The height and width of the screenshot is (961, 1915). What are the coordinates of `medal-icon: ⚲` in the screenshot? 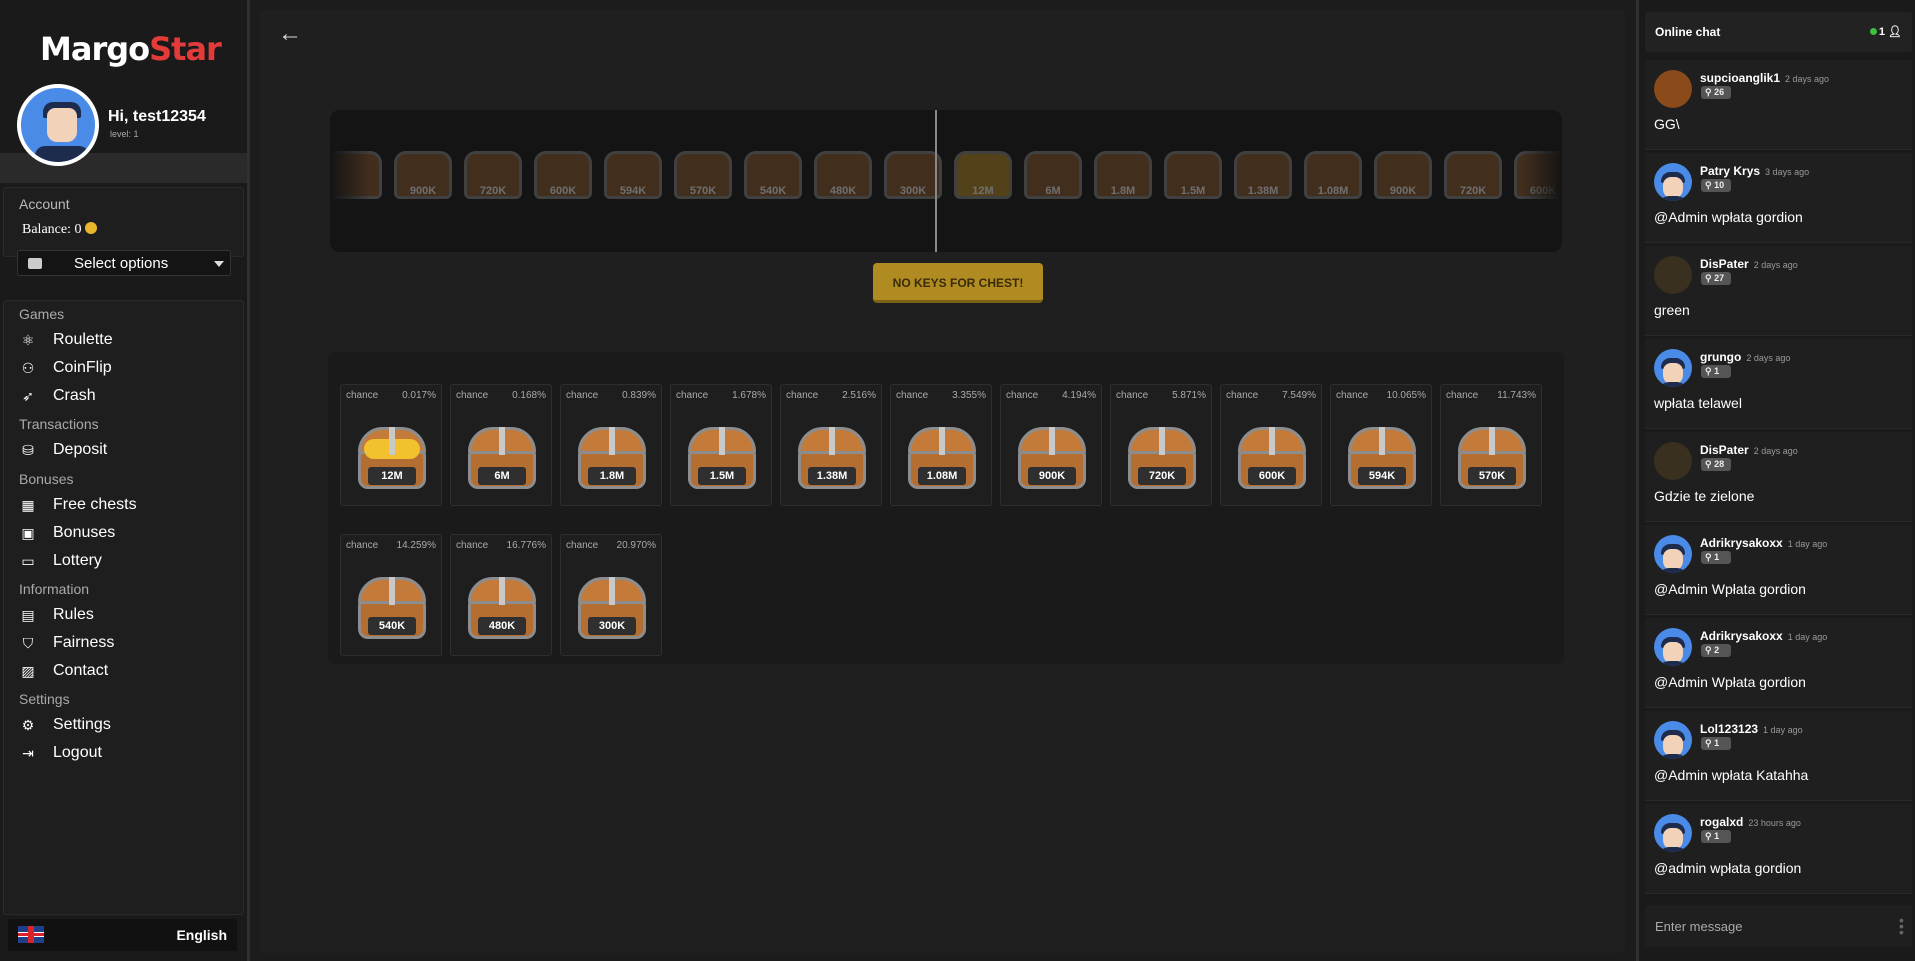 It's located at (1710, 836).